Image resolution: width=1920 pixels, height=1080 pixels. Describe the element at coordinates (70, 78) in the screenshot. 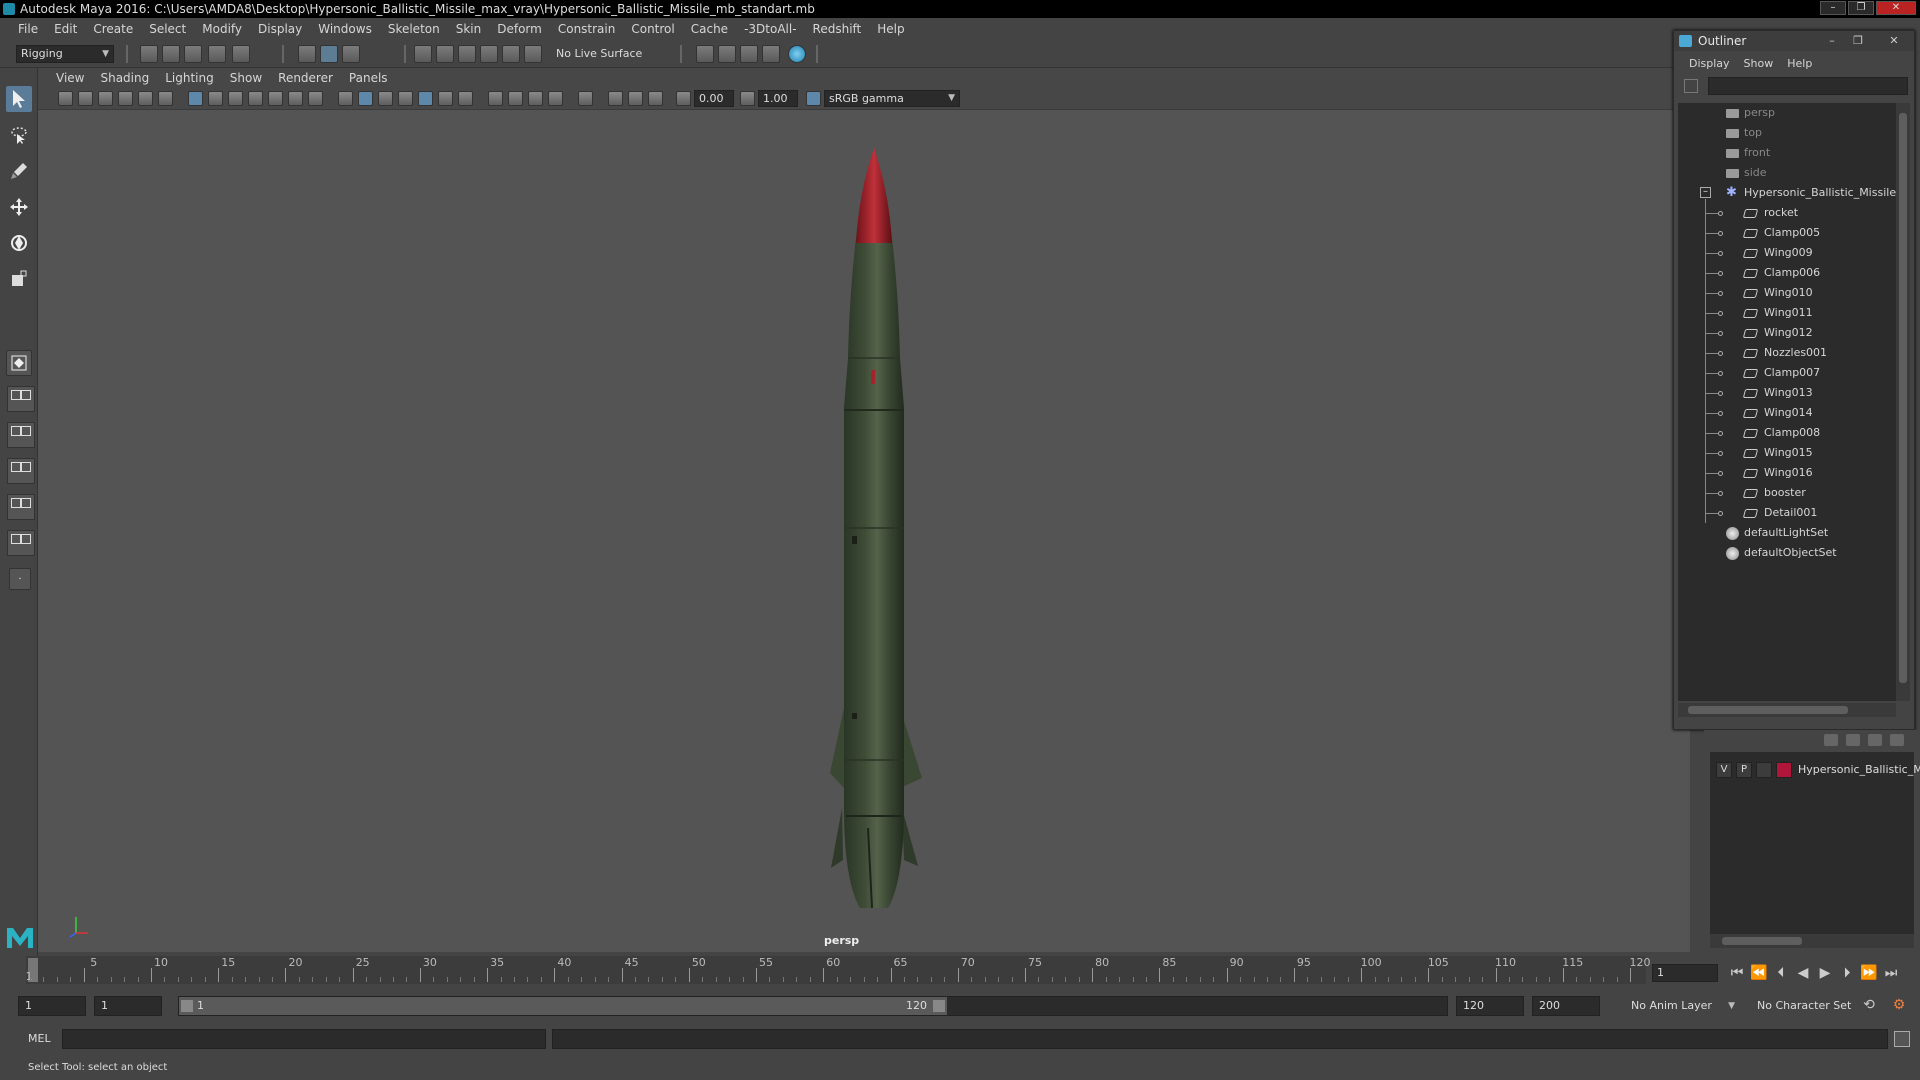

I see `panel-menu-view: View` at that location.